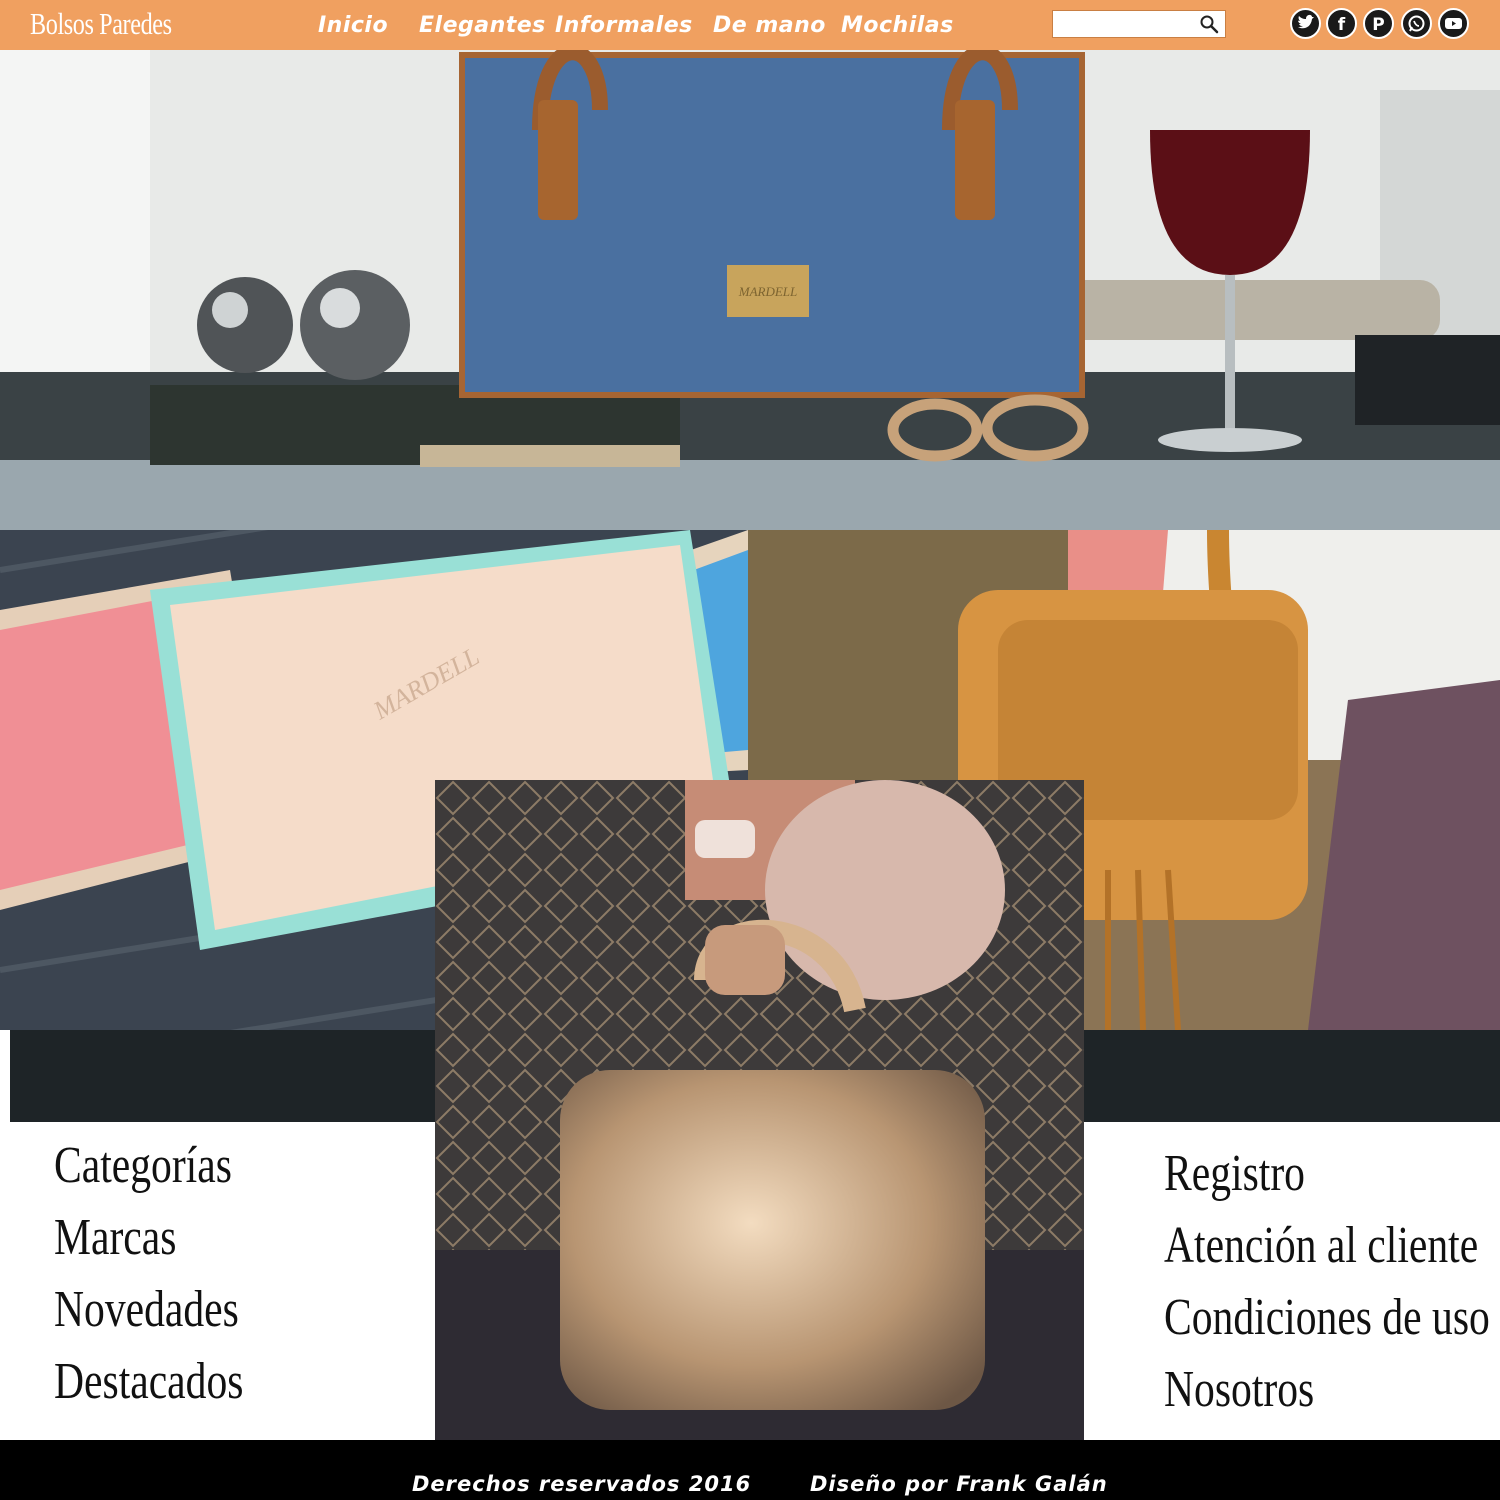 The width and height of the screenshot is (1500, 1500). What do you see at coordinates (1209, 24) in the screenshot?
I see `search-icon` at bounding box center [1209, 24].